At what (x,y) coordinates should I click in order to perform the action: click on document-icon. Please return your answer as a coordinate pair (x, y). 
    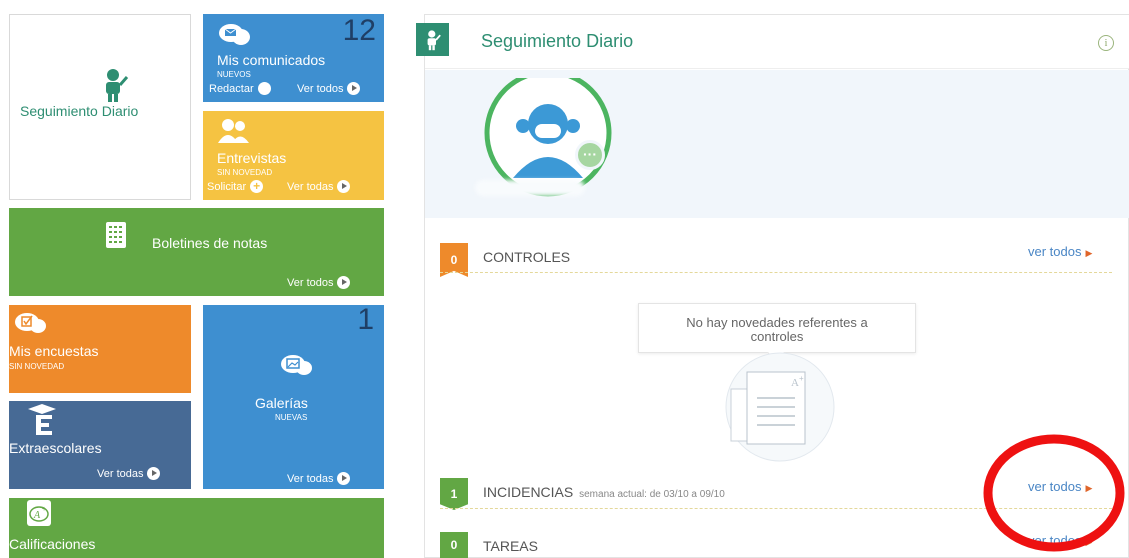
    Looking at the image, I should click on (116, 237).